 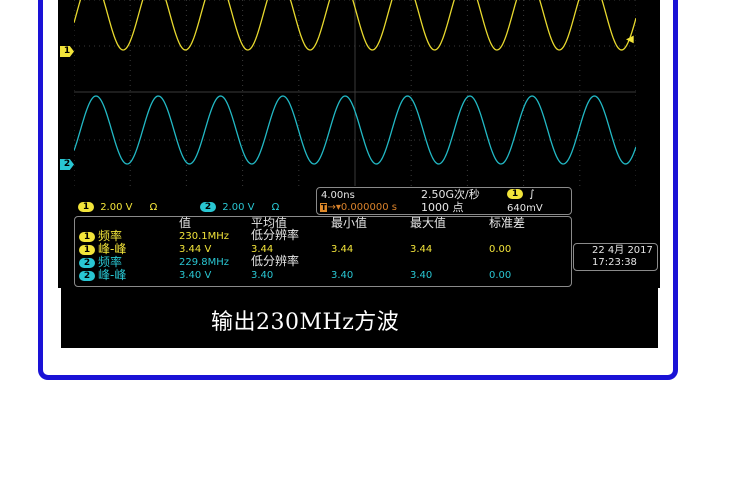 I want to click on measurement-name: 1 峰-峰, so click(x=103, y=249).